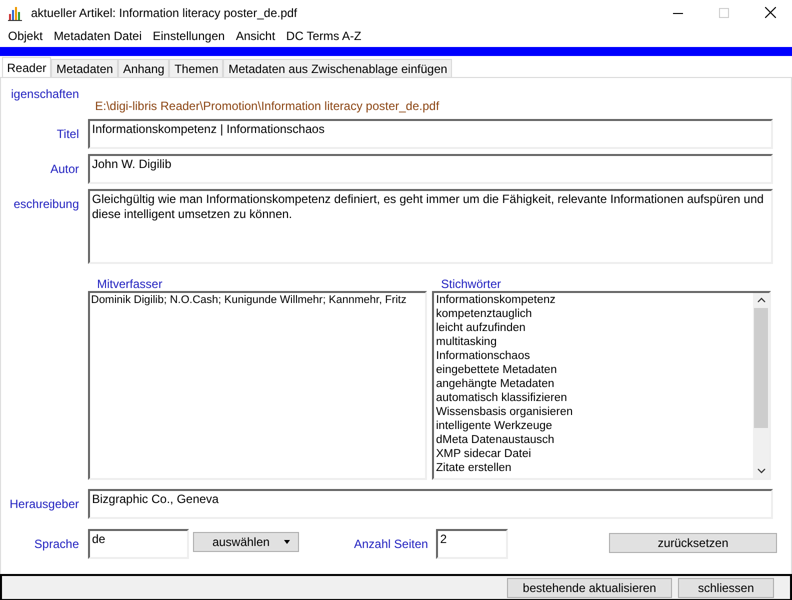 The image size is (792, 600). I want to click on footer-button: bestehende aktualisieren, so click(589, 588).